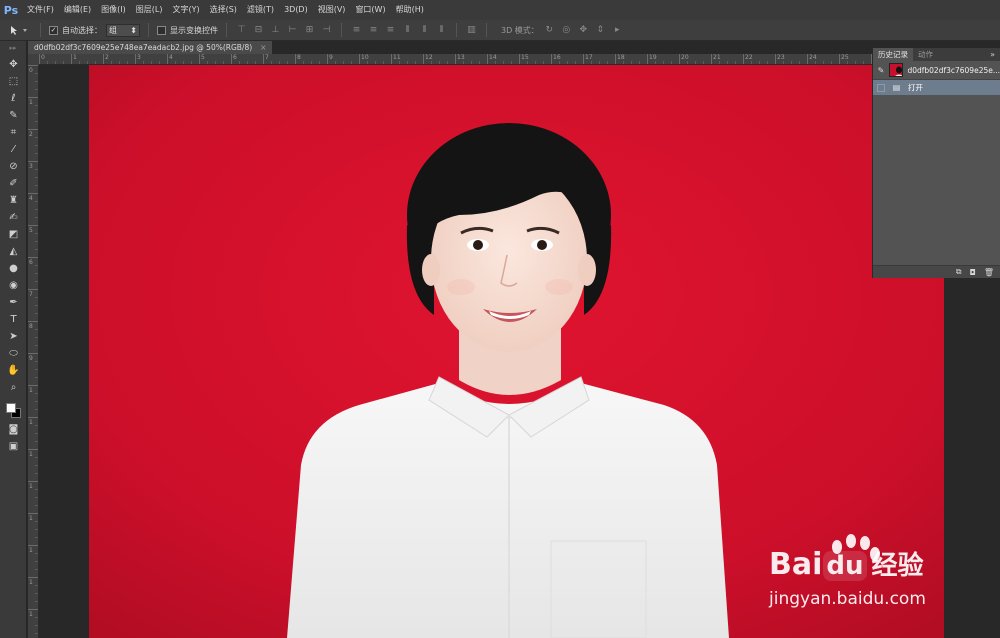  I want to click on tool-preset-picker, so click(19, 30).